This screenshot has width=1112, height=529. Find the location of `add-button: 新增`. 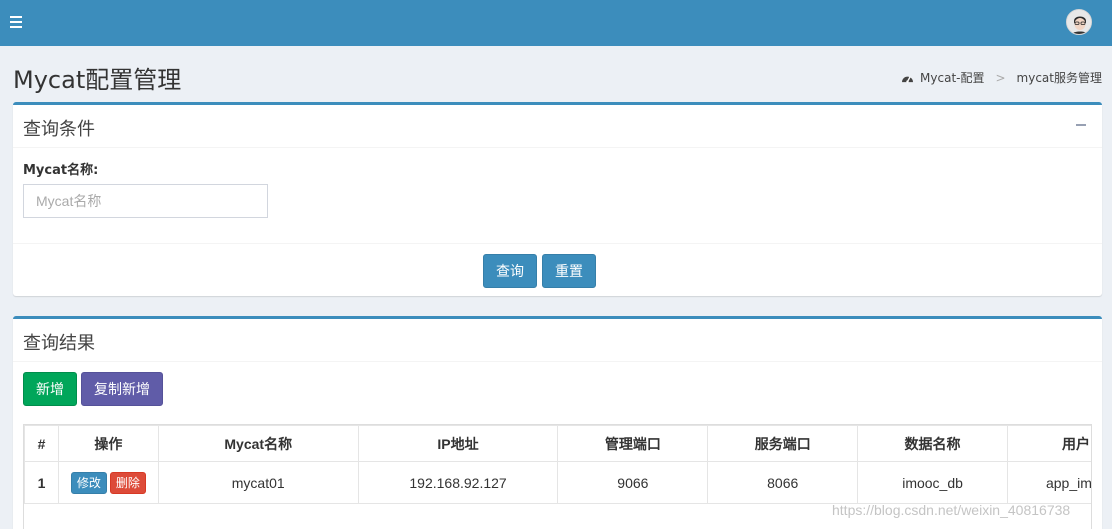

add-button: 新增 is located at coordinates (50, 389).